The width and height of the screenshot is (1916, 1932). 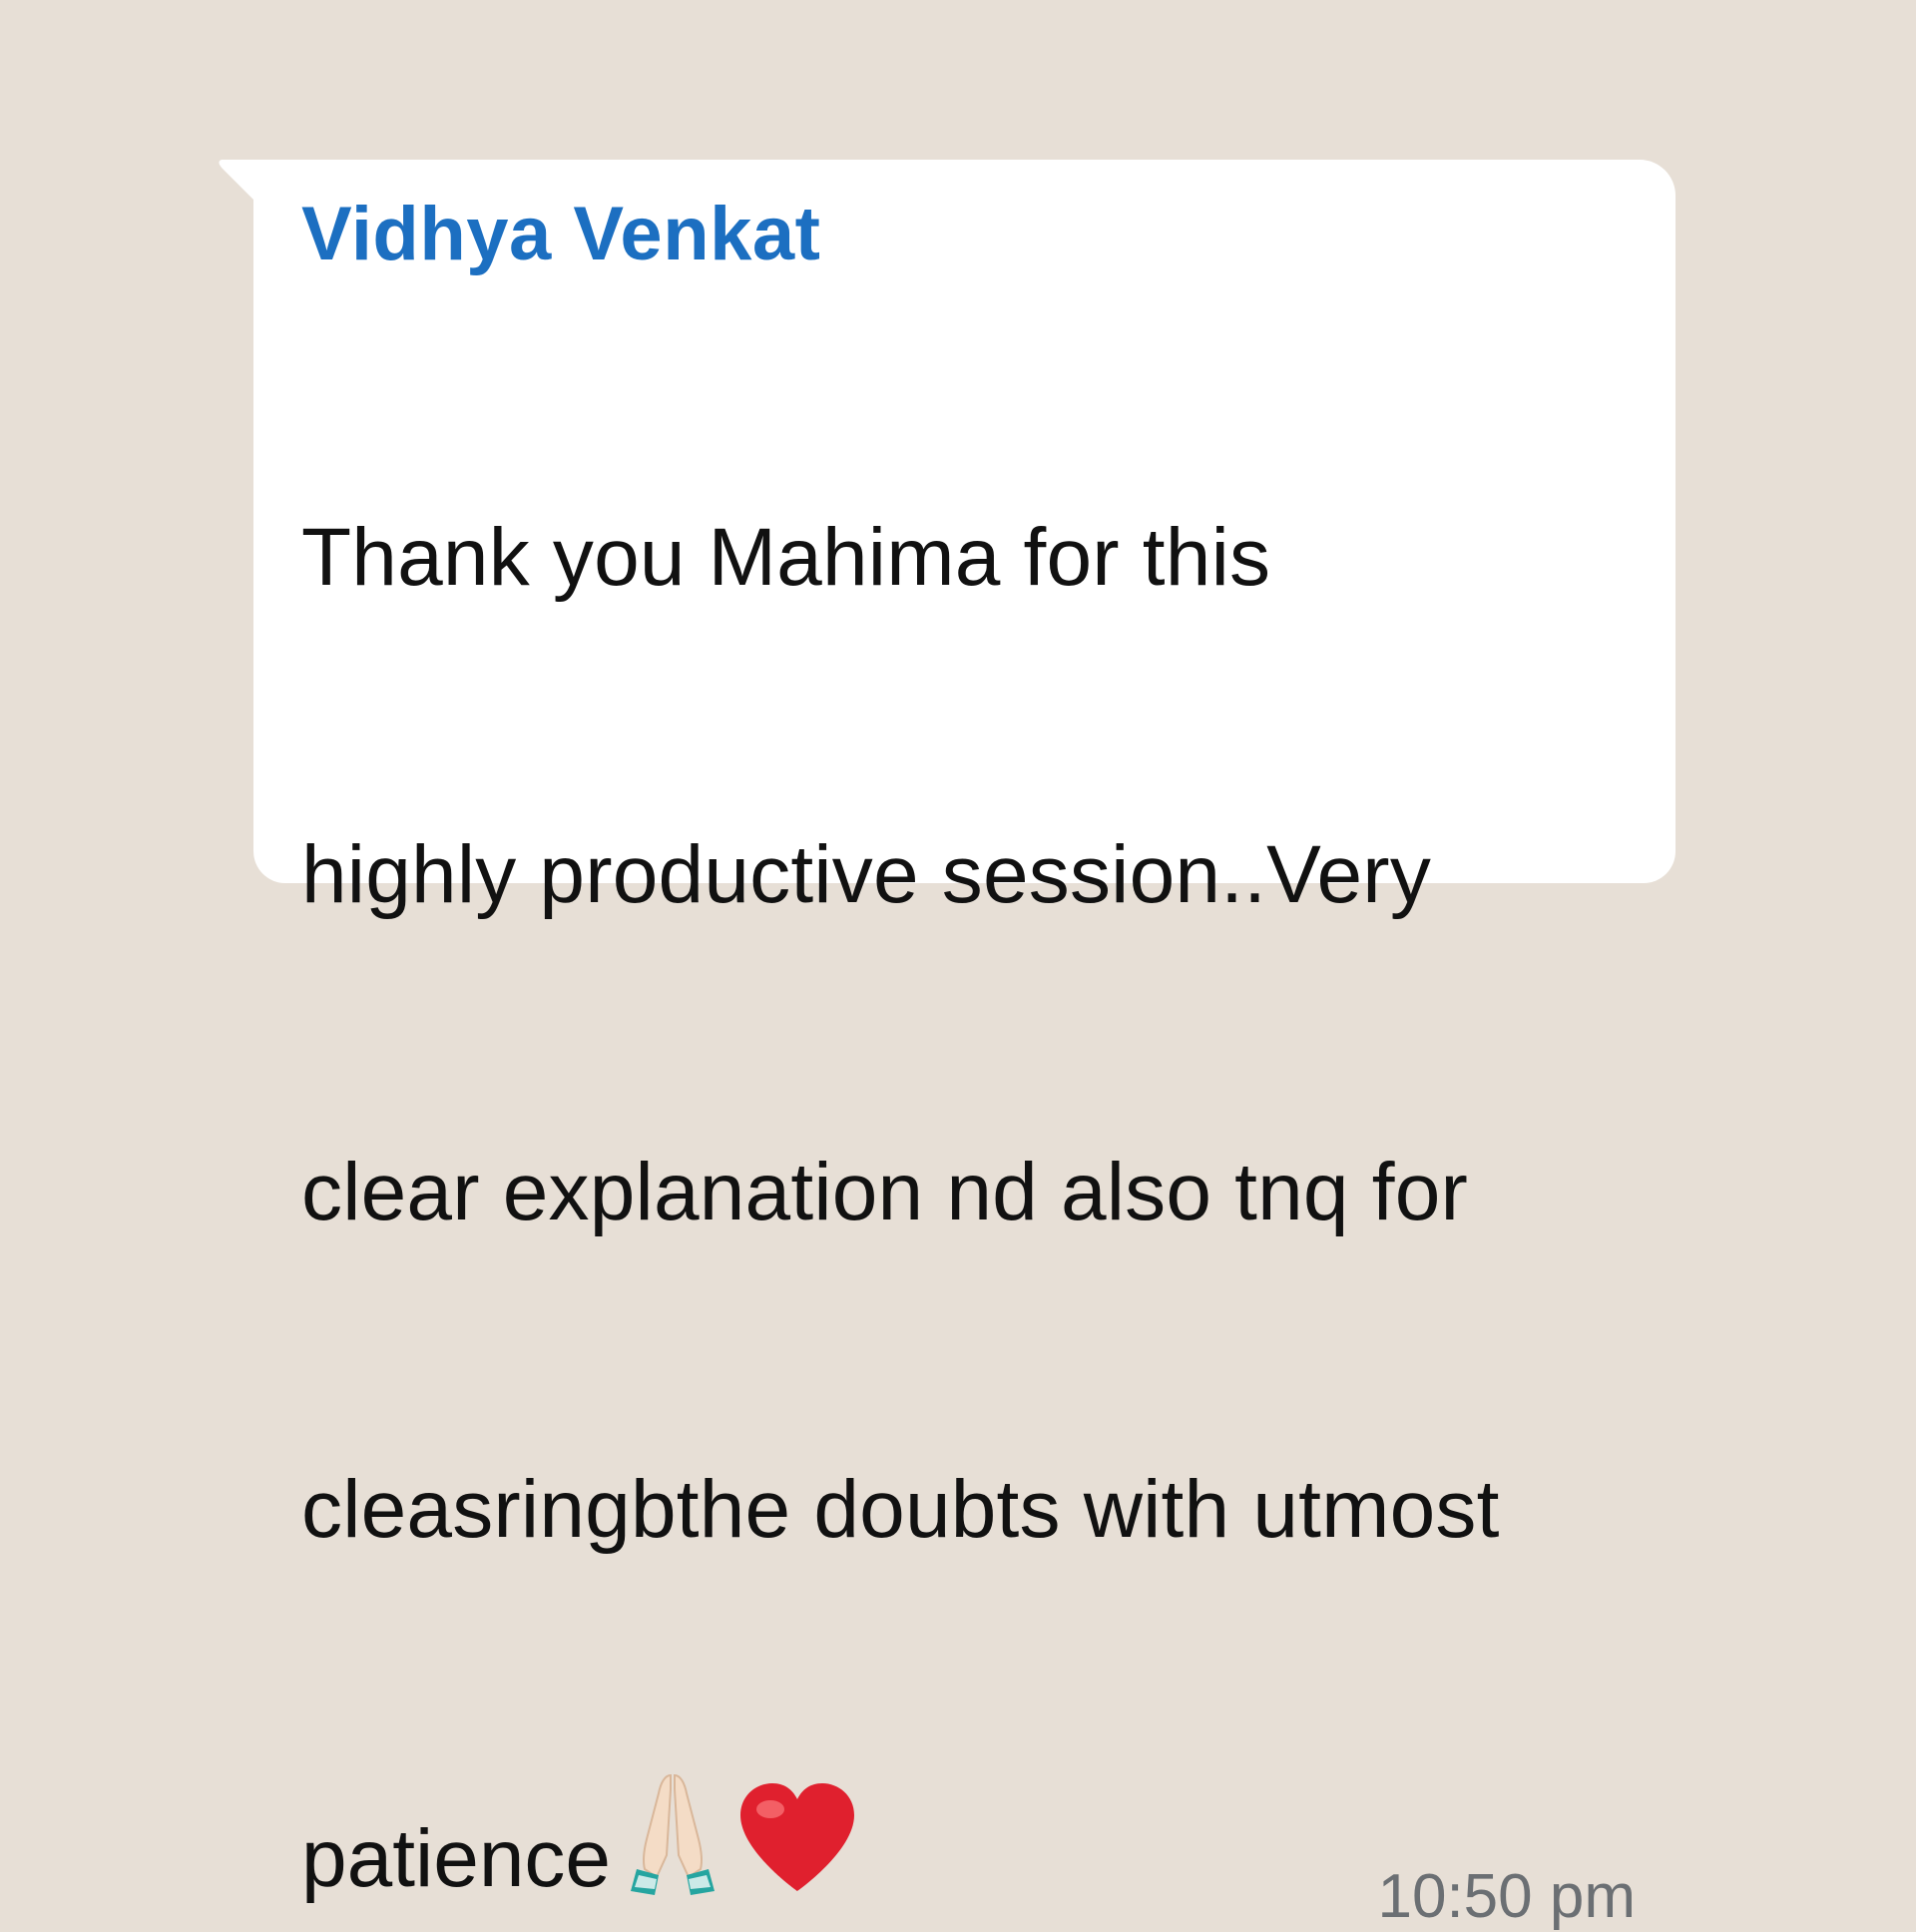 What do you see at coordinates (672, 1834) in the screenshot?
I see `folded-hands-icon` at bounding box center [672, 1834].